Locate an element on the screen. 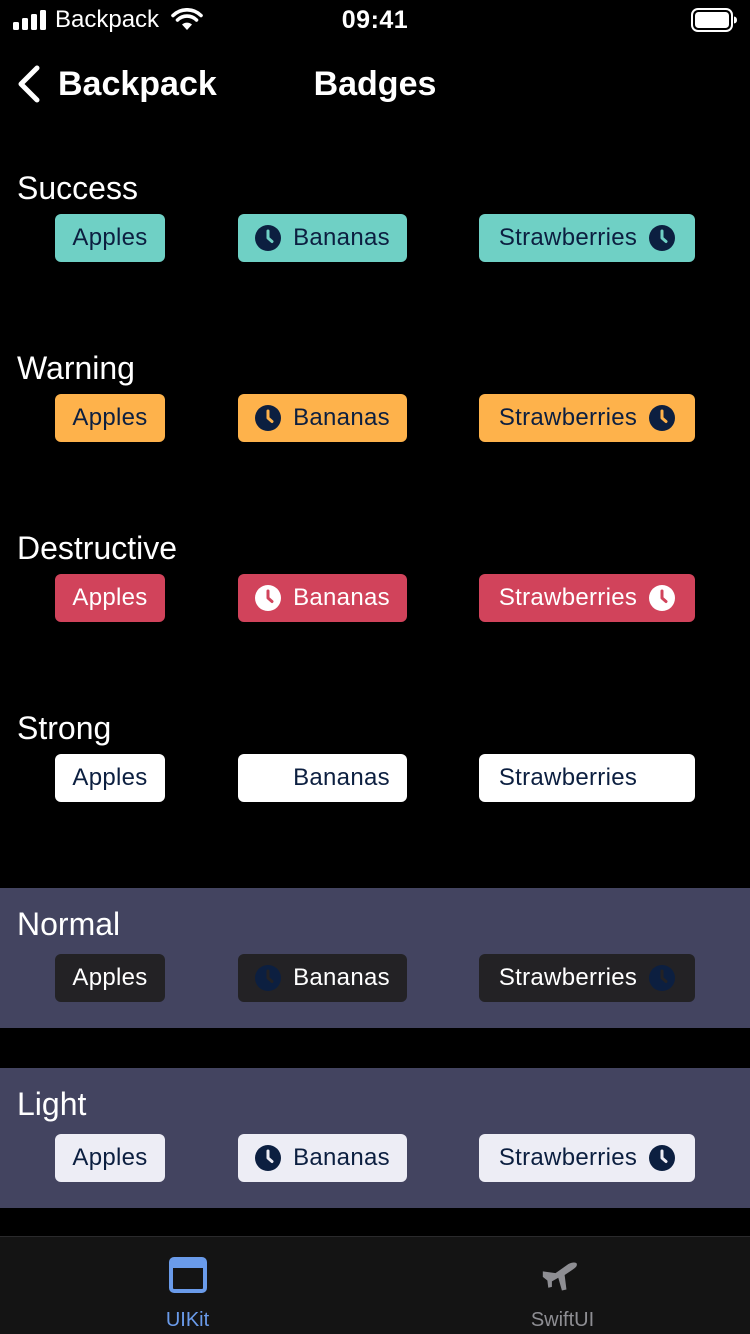 Image resolution: width=750 pixels, height=1334 pixels. tab-bar: UIKit SwiftUI is located at coordinates (375, 1285).